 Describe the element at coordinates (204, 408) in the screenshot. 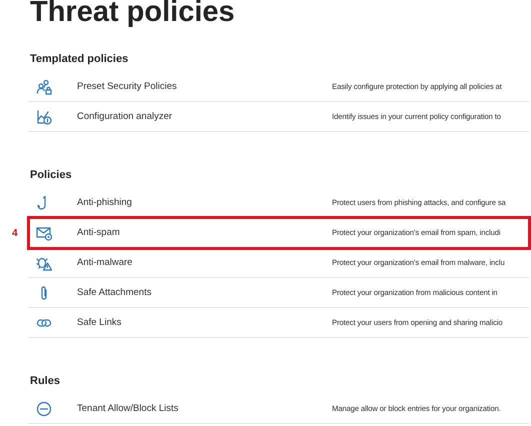

I see `policy-link: Tenant Allow/Block Lists` at that location.